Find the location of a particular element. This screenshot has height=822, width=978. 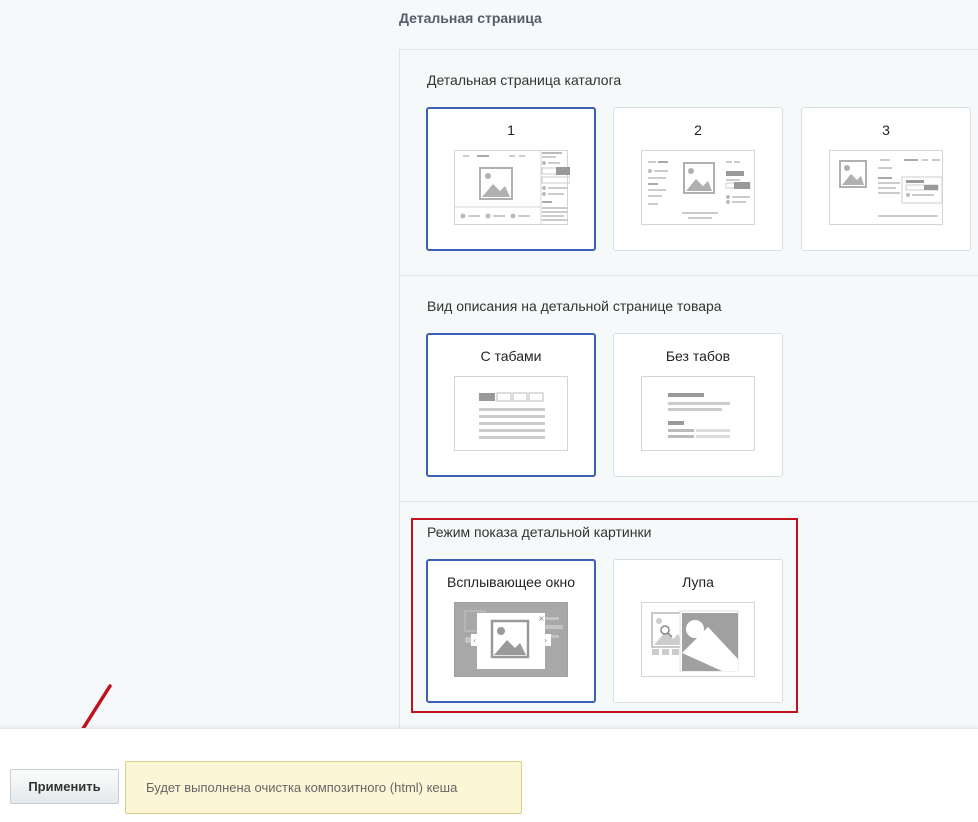

magnifier-option: Лупа is located at coordinates (698, 631).